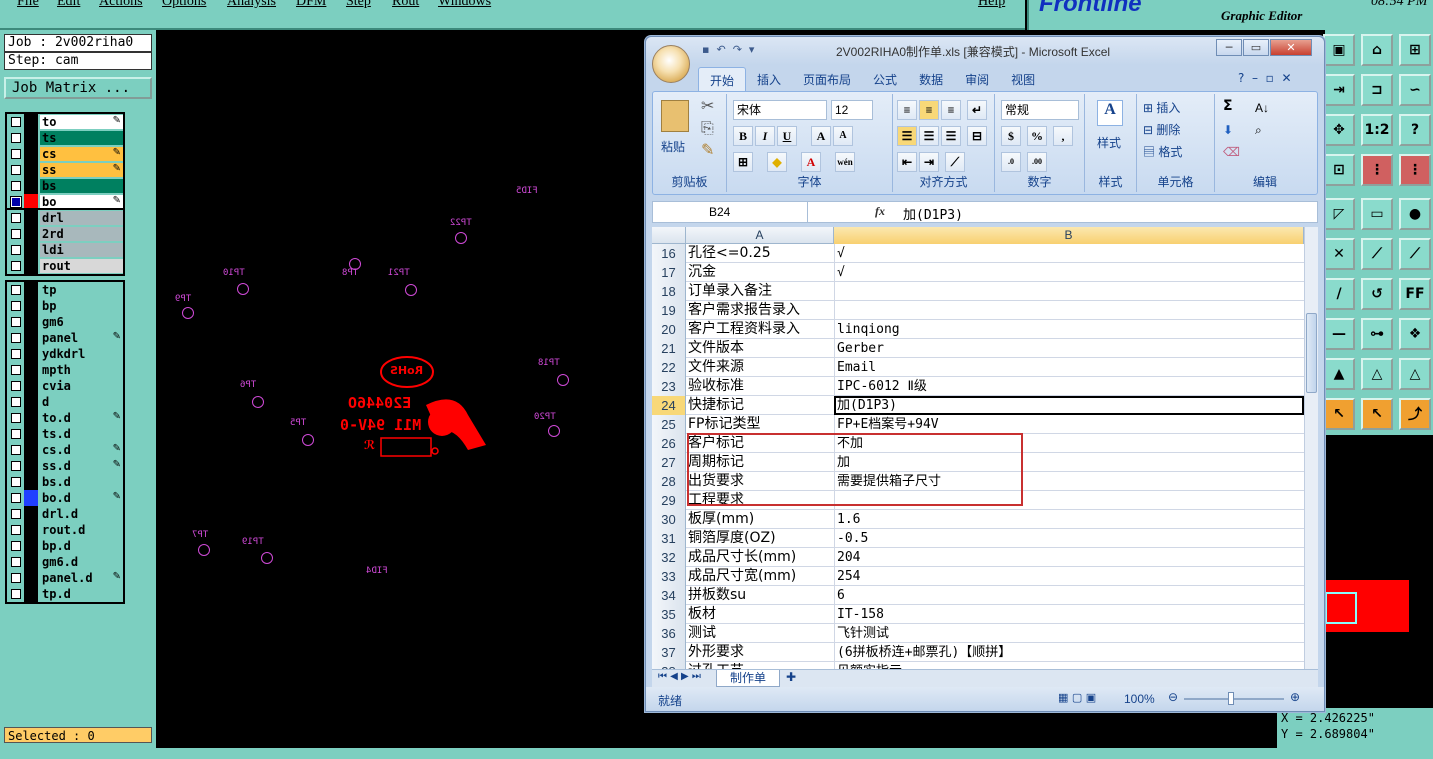 This screenshot has width=1433, height=759. I want to click on layer-name: cs.d, so click(81, 450).